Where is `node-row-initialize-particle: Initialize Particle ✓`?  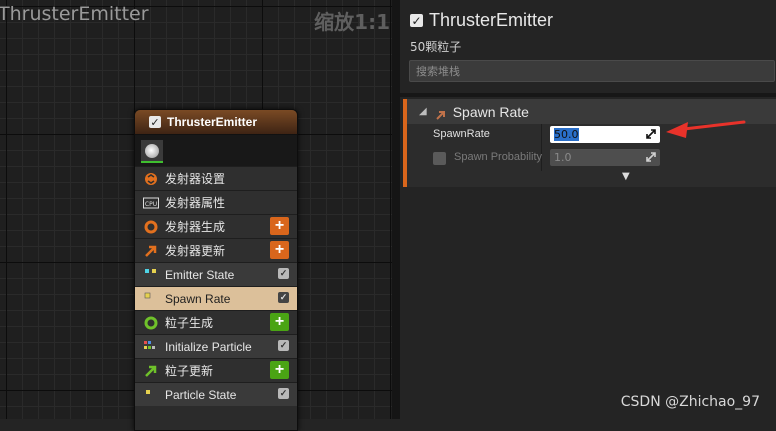 node-row-initialize-particle: Initialize Particle ✓ is located at coordinates (216, 346).